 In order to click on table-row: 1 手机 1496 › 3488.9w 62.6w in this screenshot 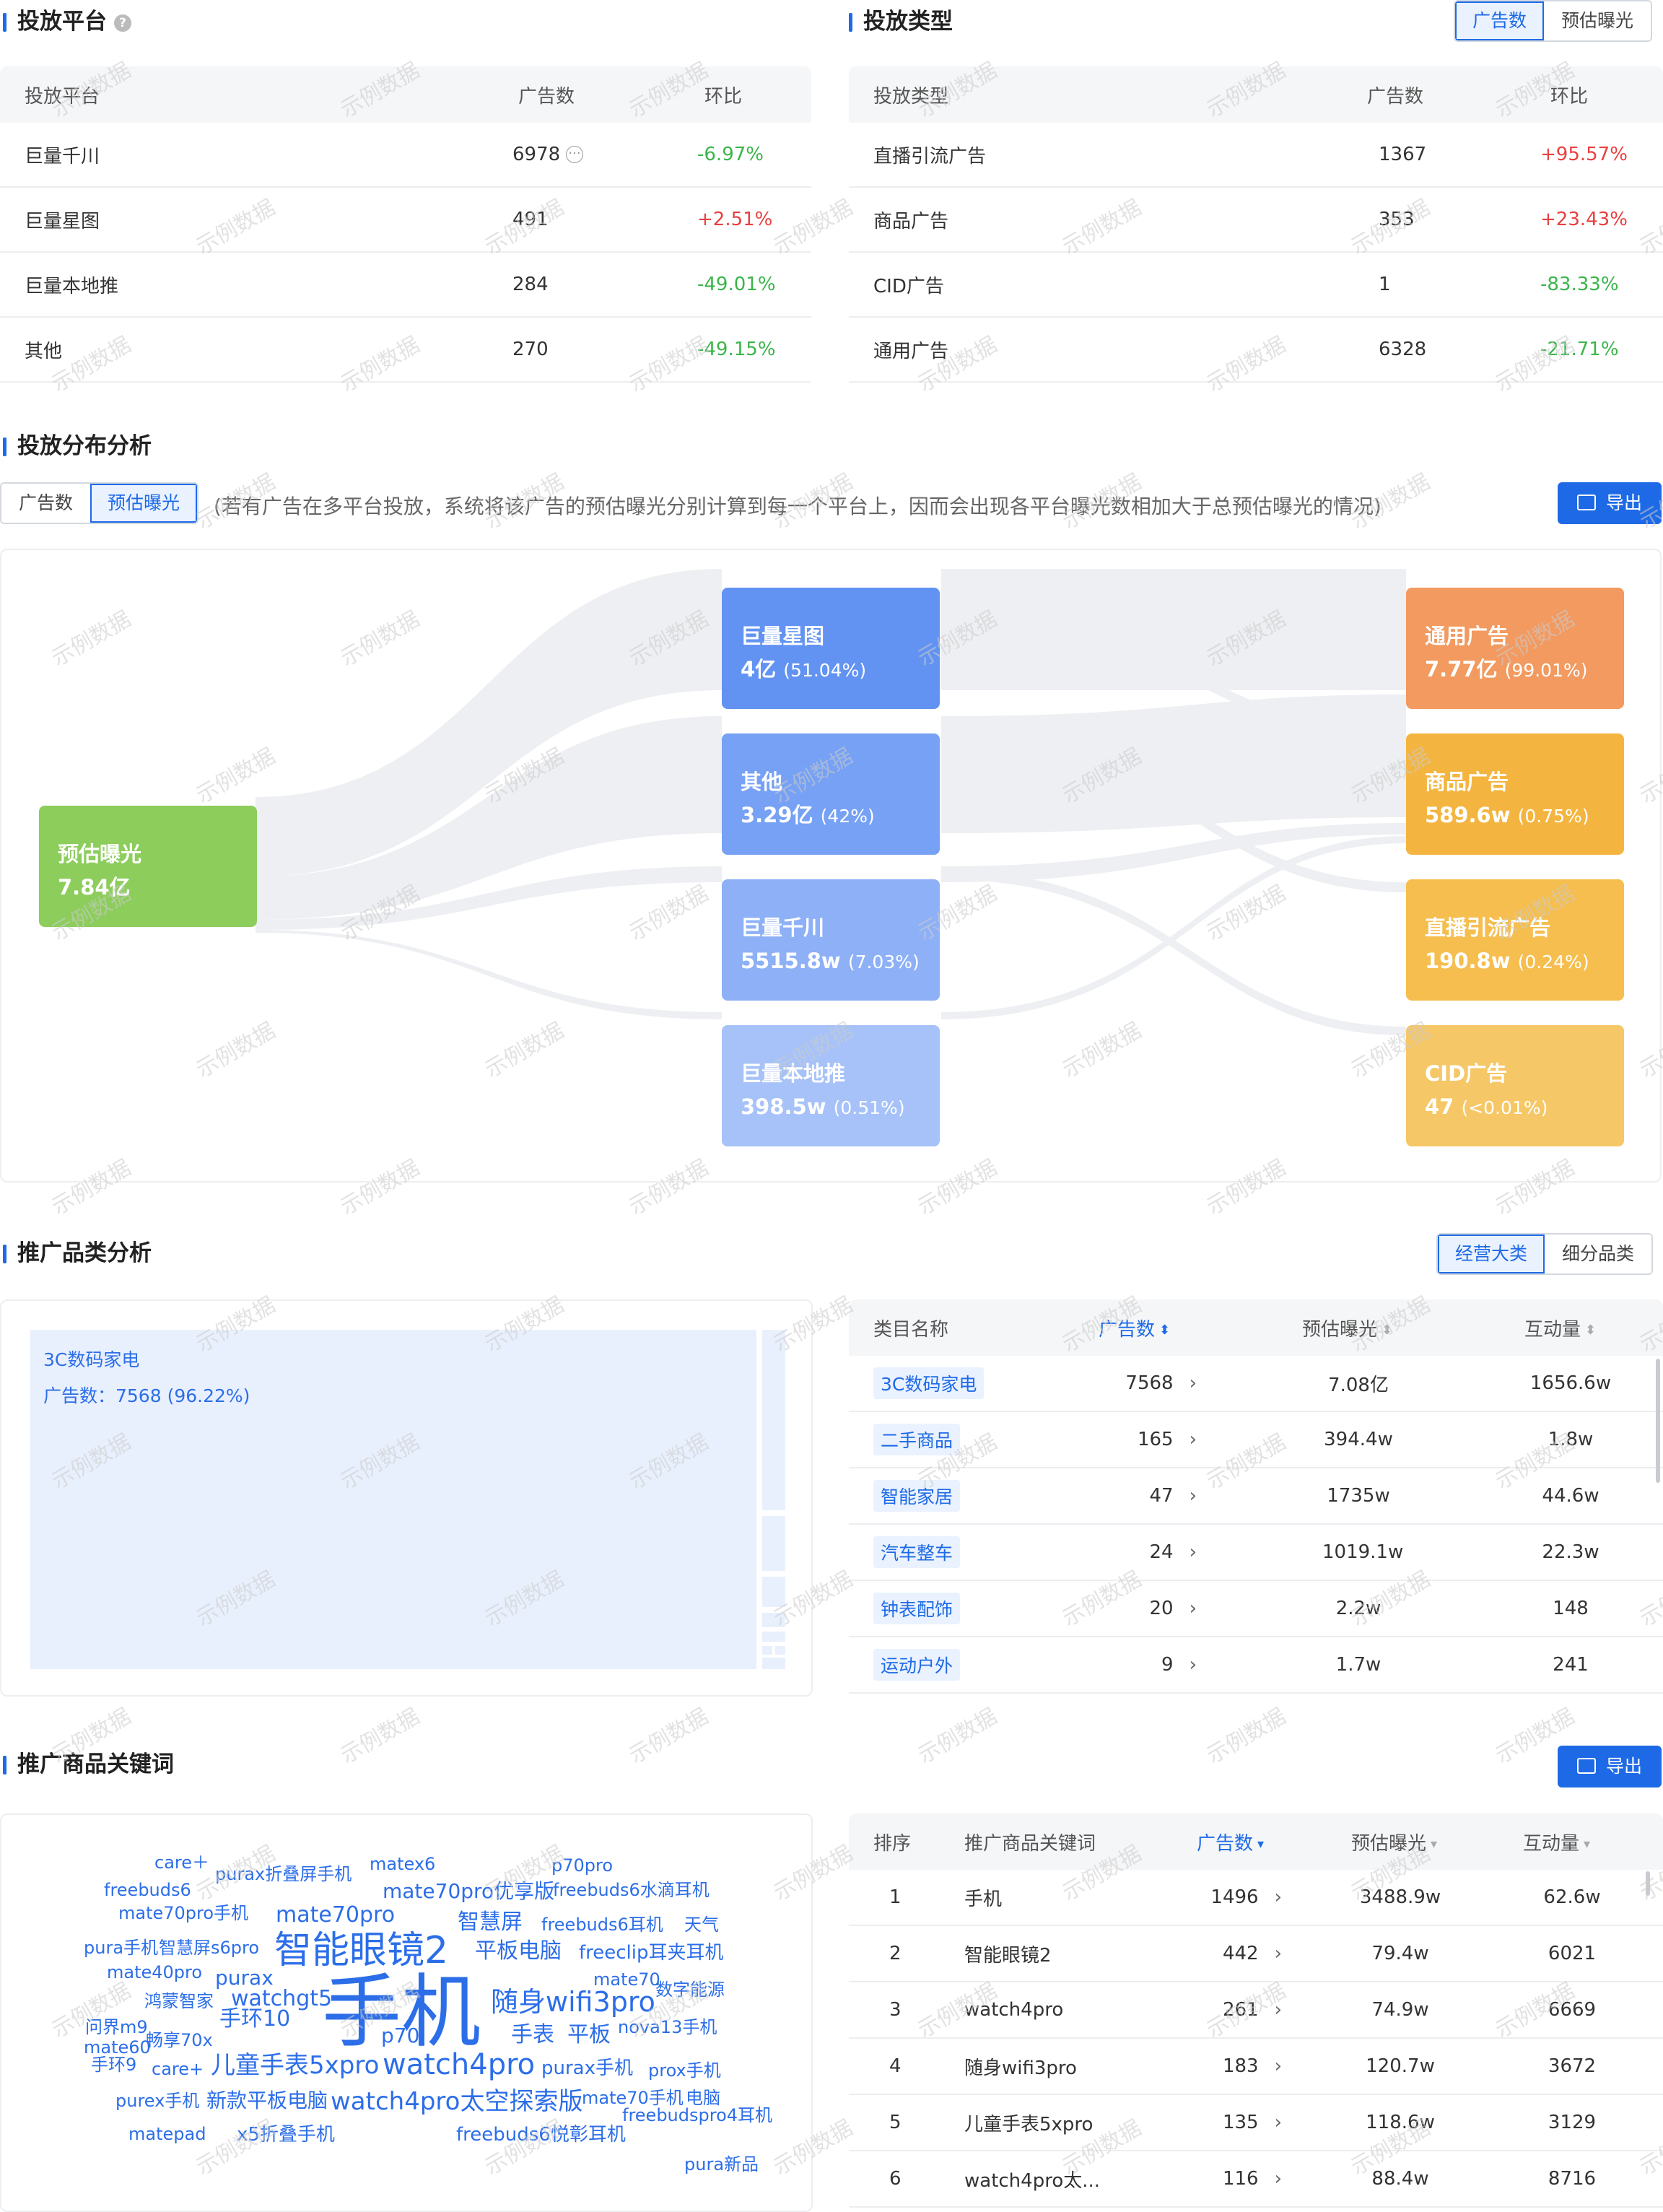, I will do `click(1256, 1898)`.